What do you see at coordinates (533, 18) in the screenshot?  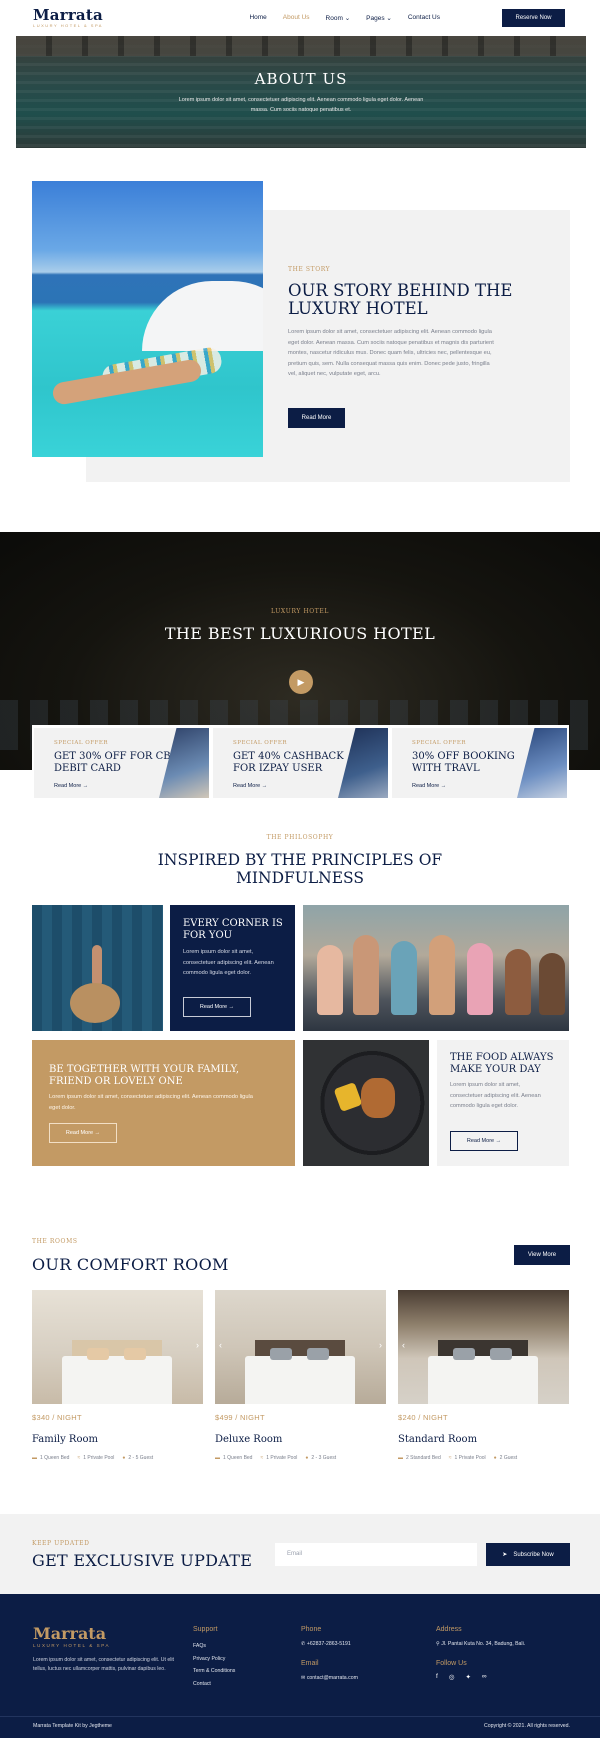 I see `reserve-now-button: Reserve Now` at bounding box center [533, 18].